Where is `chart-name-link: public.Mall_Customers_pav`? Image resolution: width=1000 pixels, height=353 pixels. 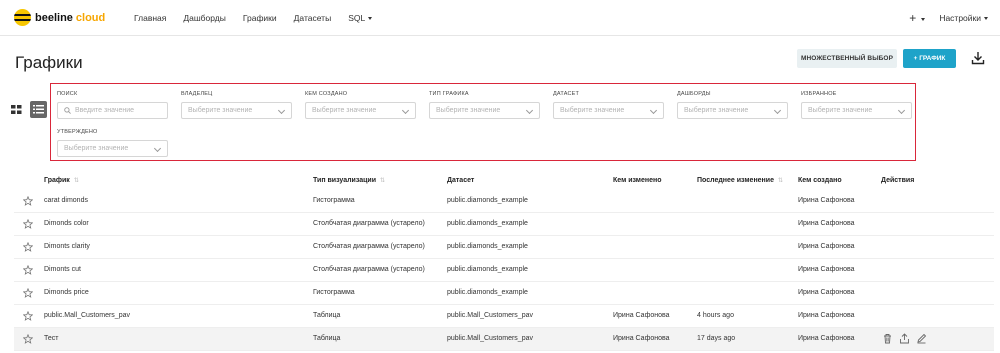
chart-name-link: public.Mall_Customers_pav is located at coordinates (87, 315).